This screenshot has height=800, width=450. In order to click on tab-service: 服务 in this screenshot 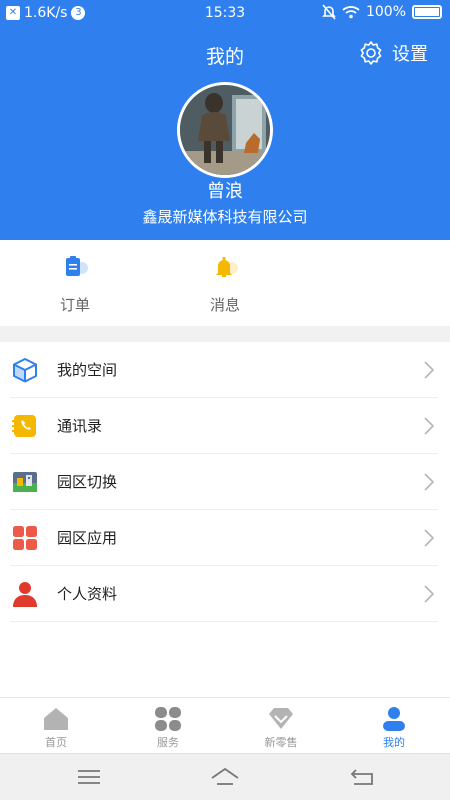, I will do `click(168, 728)`.